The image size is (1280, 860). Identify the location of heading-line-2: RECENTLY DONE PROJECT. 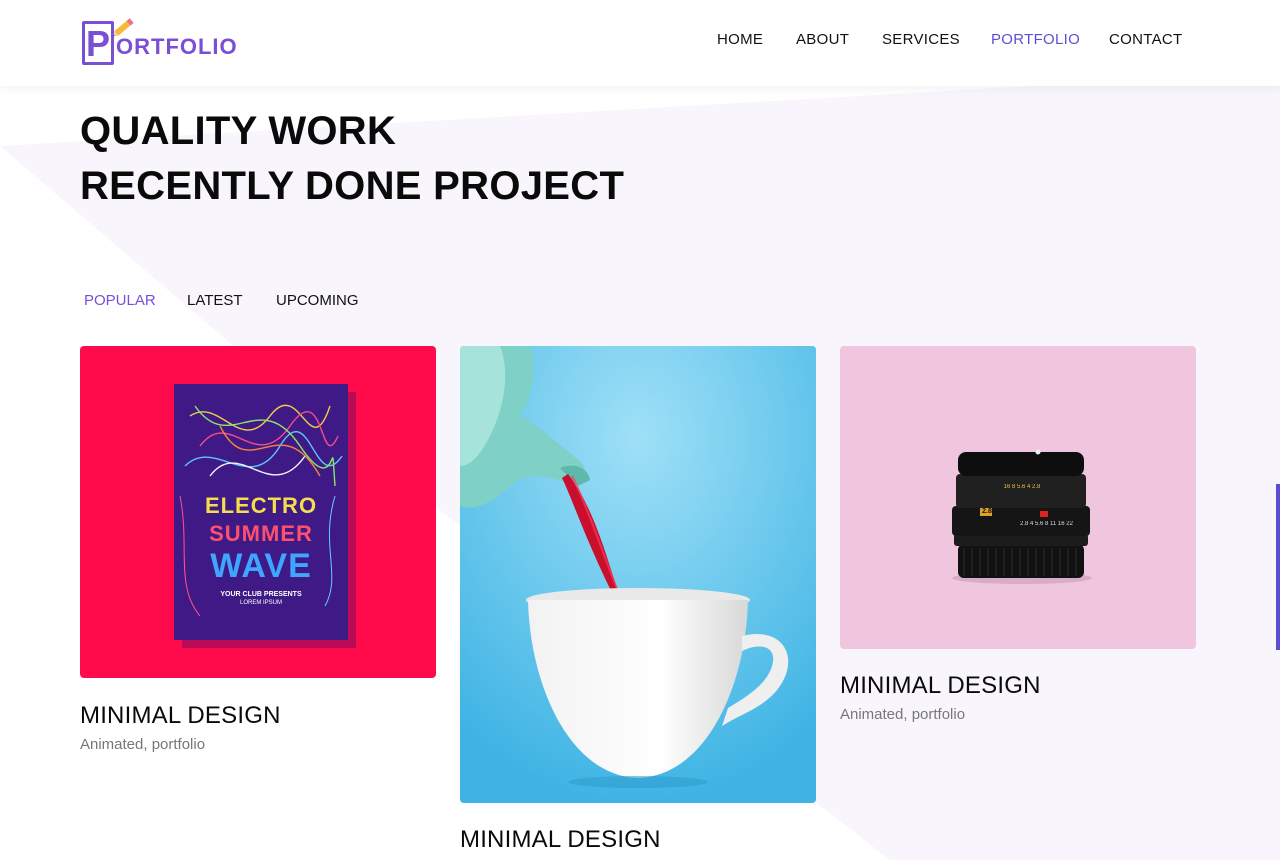
(352, 186).